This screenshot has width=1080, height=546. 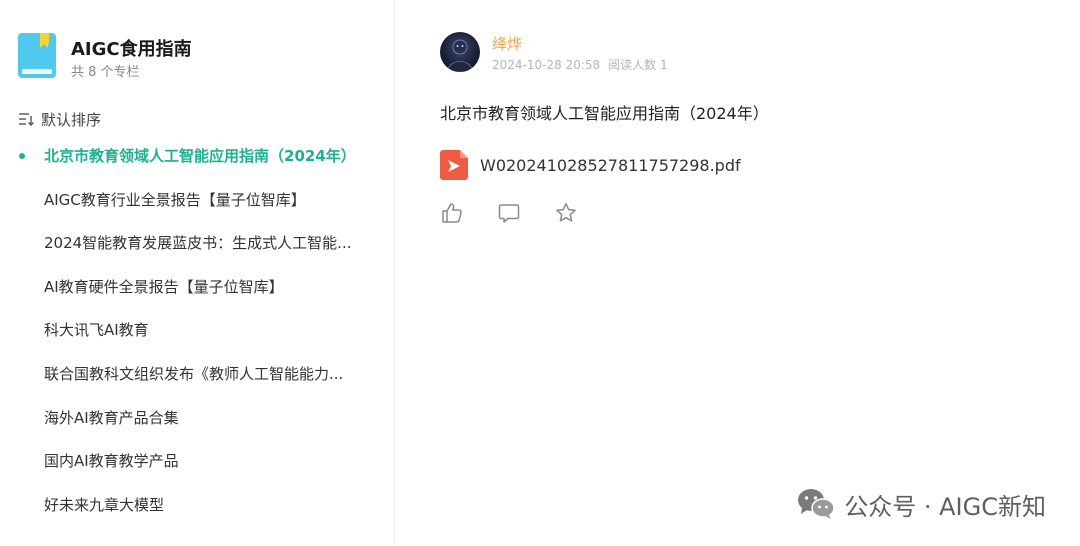 What do you see at coordinates (96, 330) in the screenshot?
I see `article-title: 科大讯飞AI教育` at bounding box center [96, 330].